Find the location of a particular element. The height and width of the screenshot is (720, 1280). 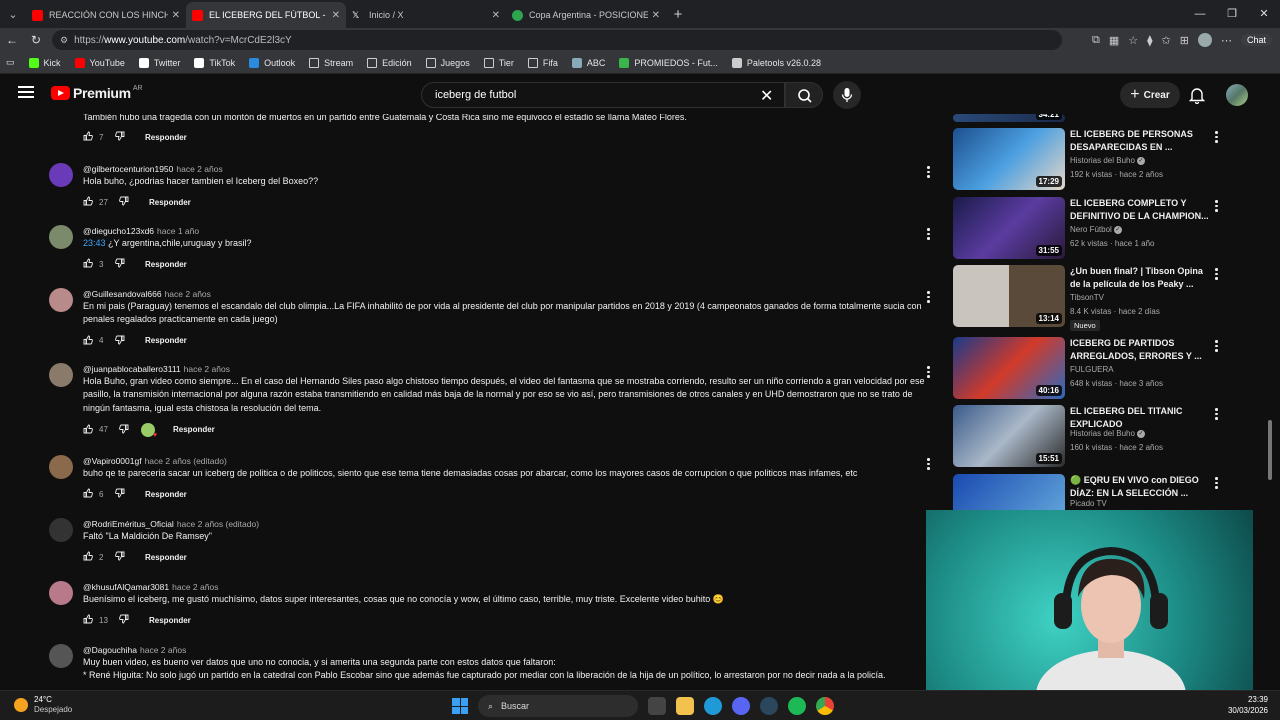

bookmark-7: Juegos is located at coordinates (447, 62).